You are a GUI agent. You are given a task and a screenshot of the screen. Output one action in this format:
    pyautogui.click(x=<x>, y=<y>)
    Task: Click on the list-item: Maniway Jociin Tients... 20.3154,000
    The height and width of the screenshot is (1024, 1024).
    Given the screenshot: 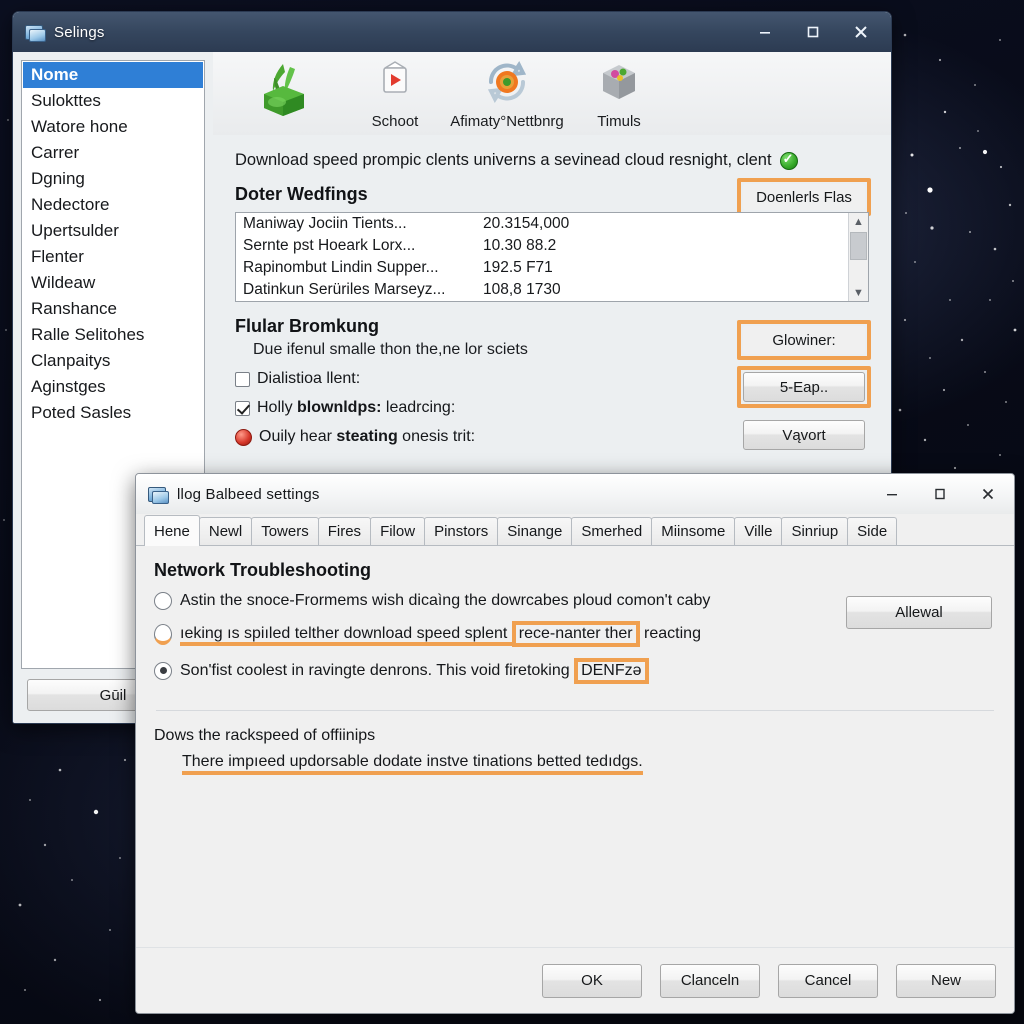 What is the action you would take?
    pyautogui.click(x=552, y=224)
    